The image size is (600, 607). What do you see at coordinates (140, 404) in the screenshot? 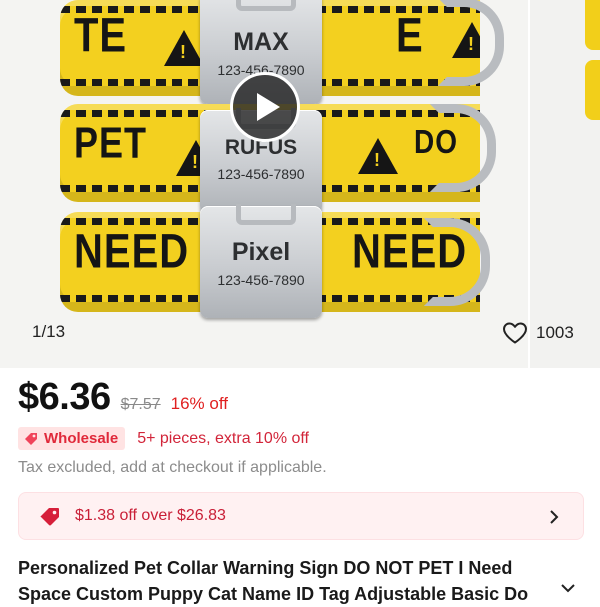
I see `original-price: $7.57` at bounding box center [140, 404].